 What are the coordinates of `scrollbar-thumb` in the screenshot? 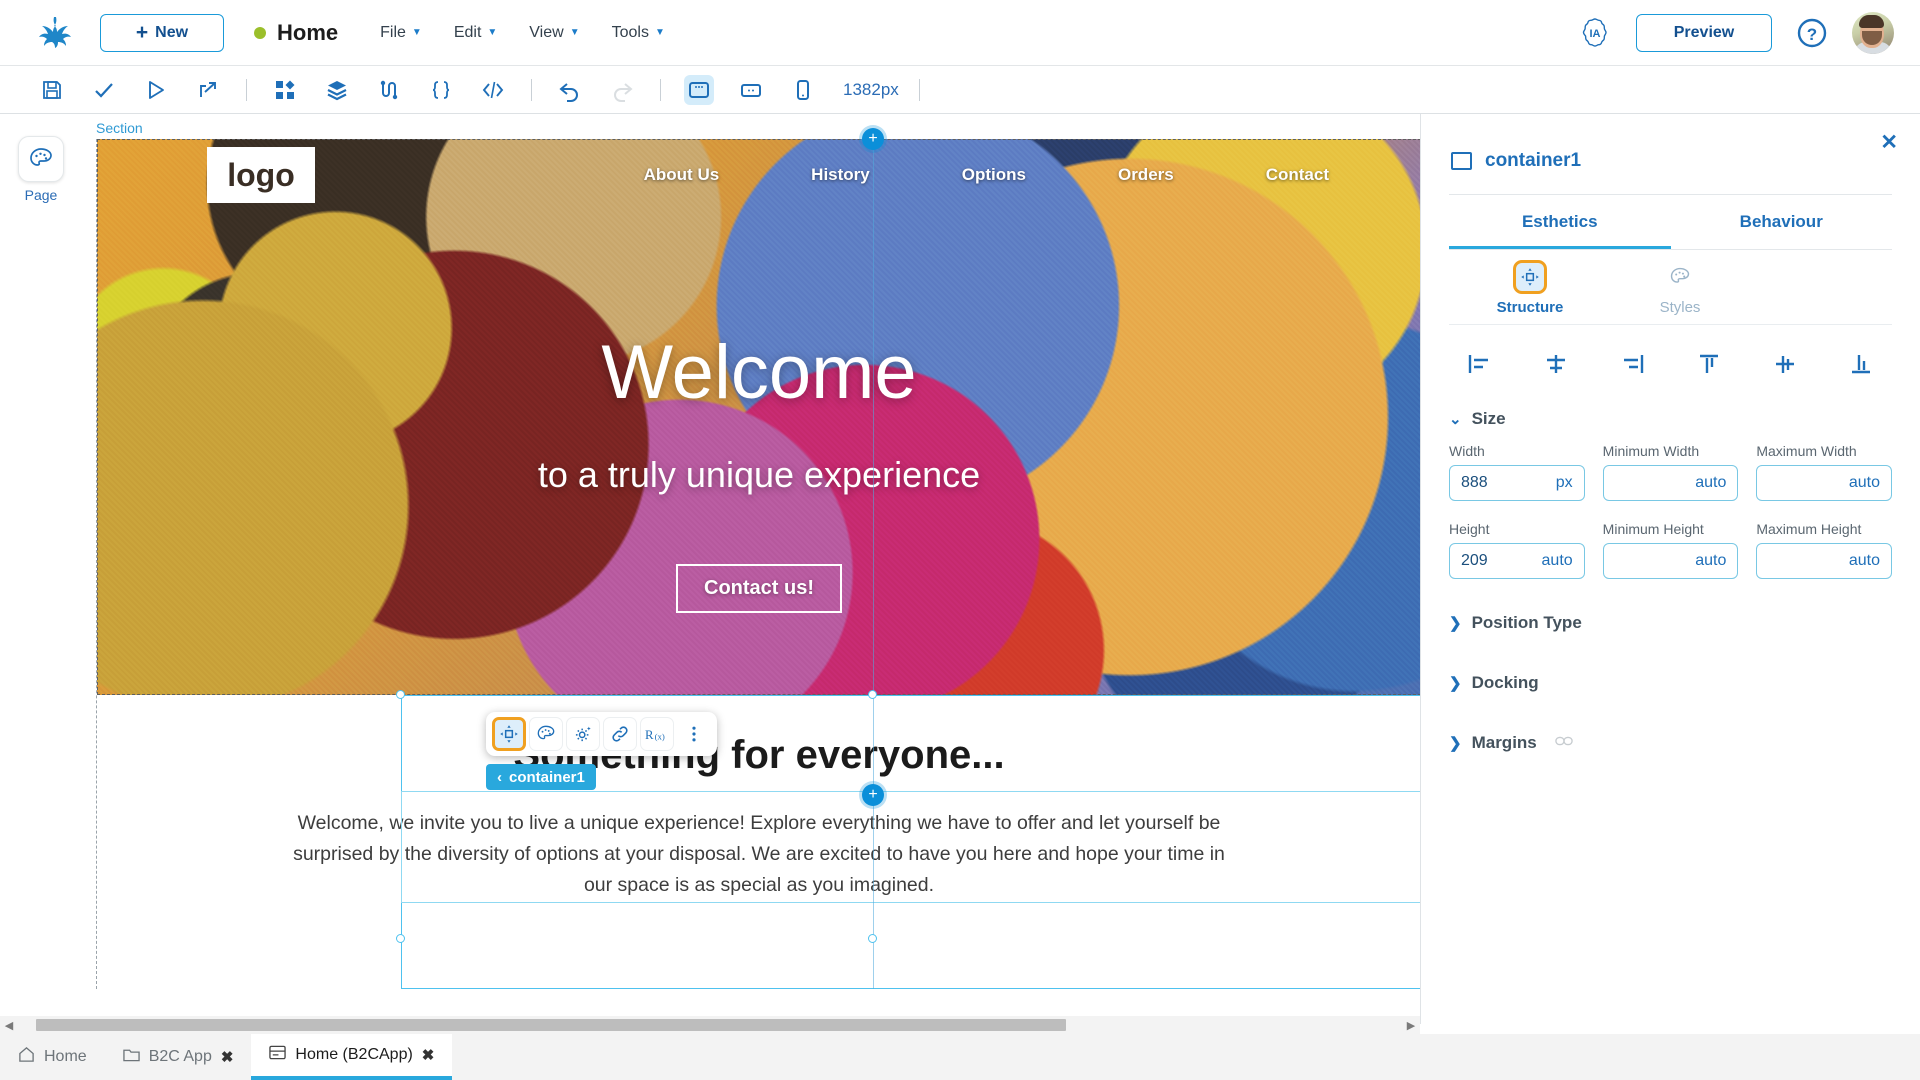 It's located at (551, 1025).